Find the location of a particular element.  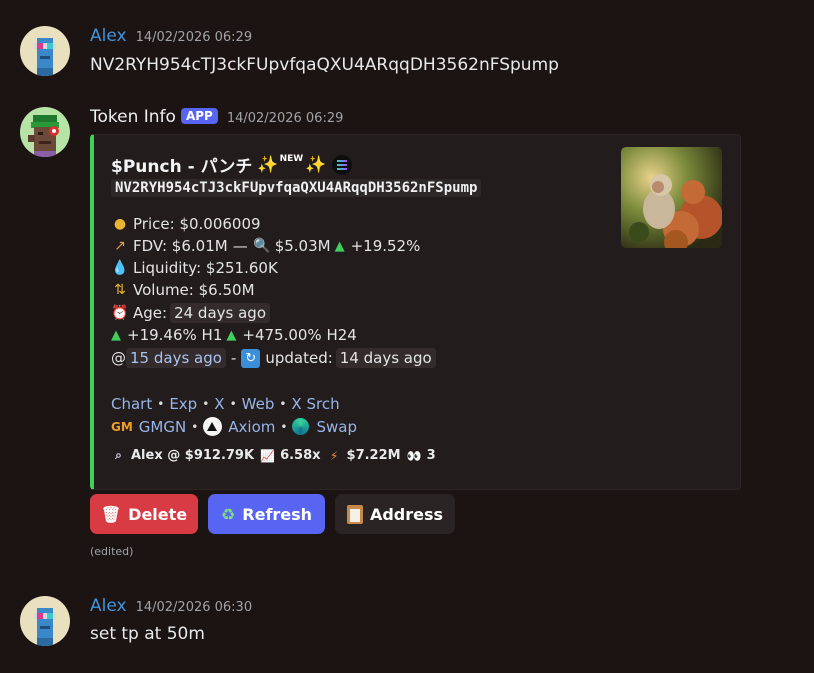

message-header: Token Info APP 14/02/2026 06:29 is located at coordinates (216, 117).